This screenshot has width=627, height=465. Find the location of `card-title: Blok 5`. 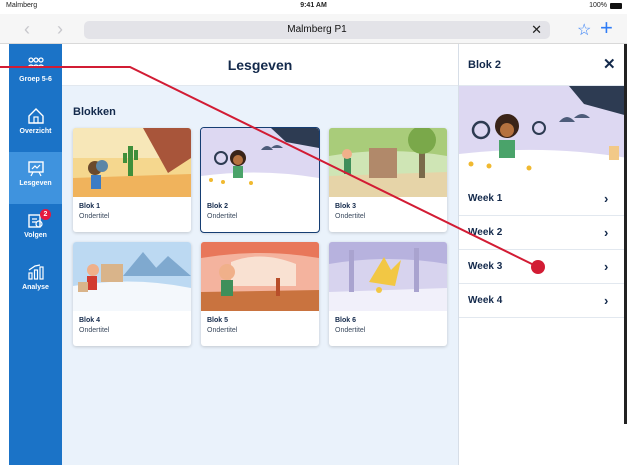

card-title: Blok 5 is located at coordinates (218, 320).